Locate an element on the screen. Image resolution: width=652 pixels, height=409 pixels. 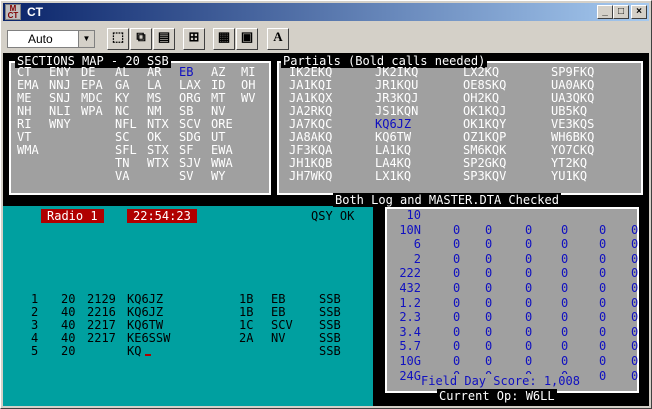
field-day-score: Field Day Score: 1,008 is located at coordinates (500, 381).